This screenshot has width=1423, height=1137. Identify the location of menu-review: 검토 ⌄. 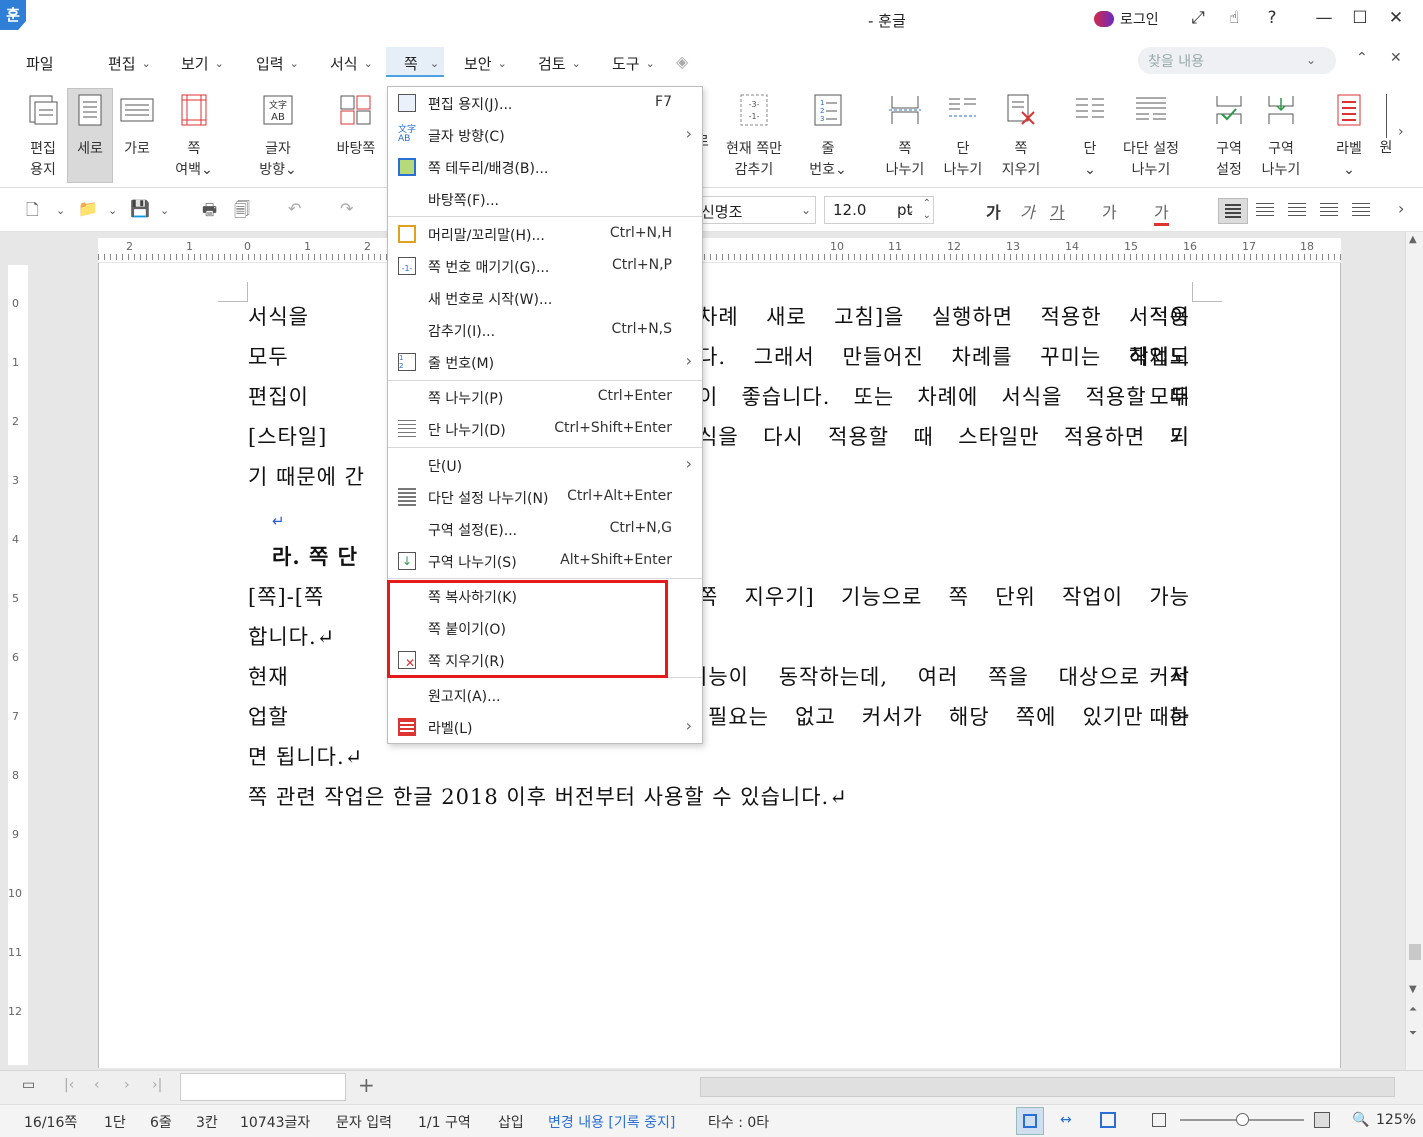
(559, 63).